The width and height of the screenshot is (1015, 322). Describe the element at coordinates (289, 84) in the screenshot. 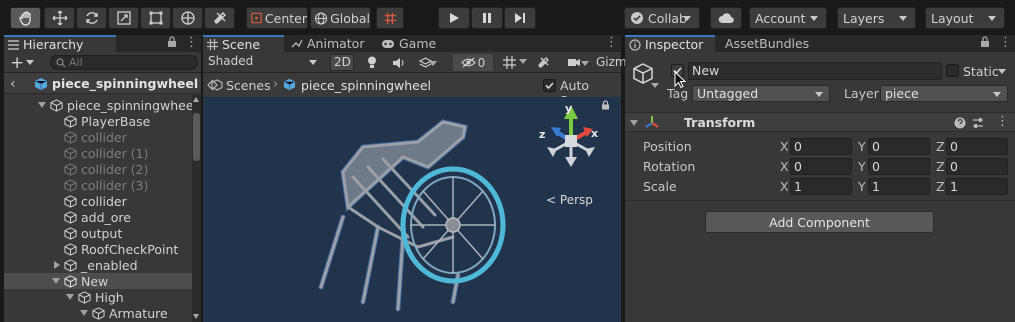

I see `prefab-cube-icon` at that location.